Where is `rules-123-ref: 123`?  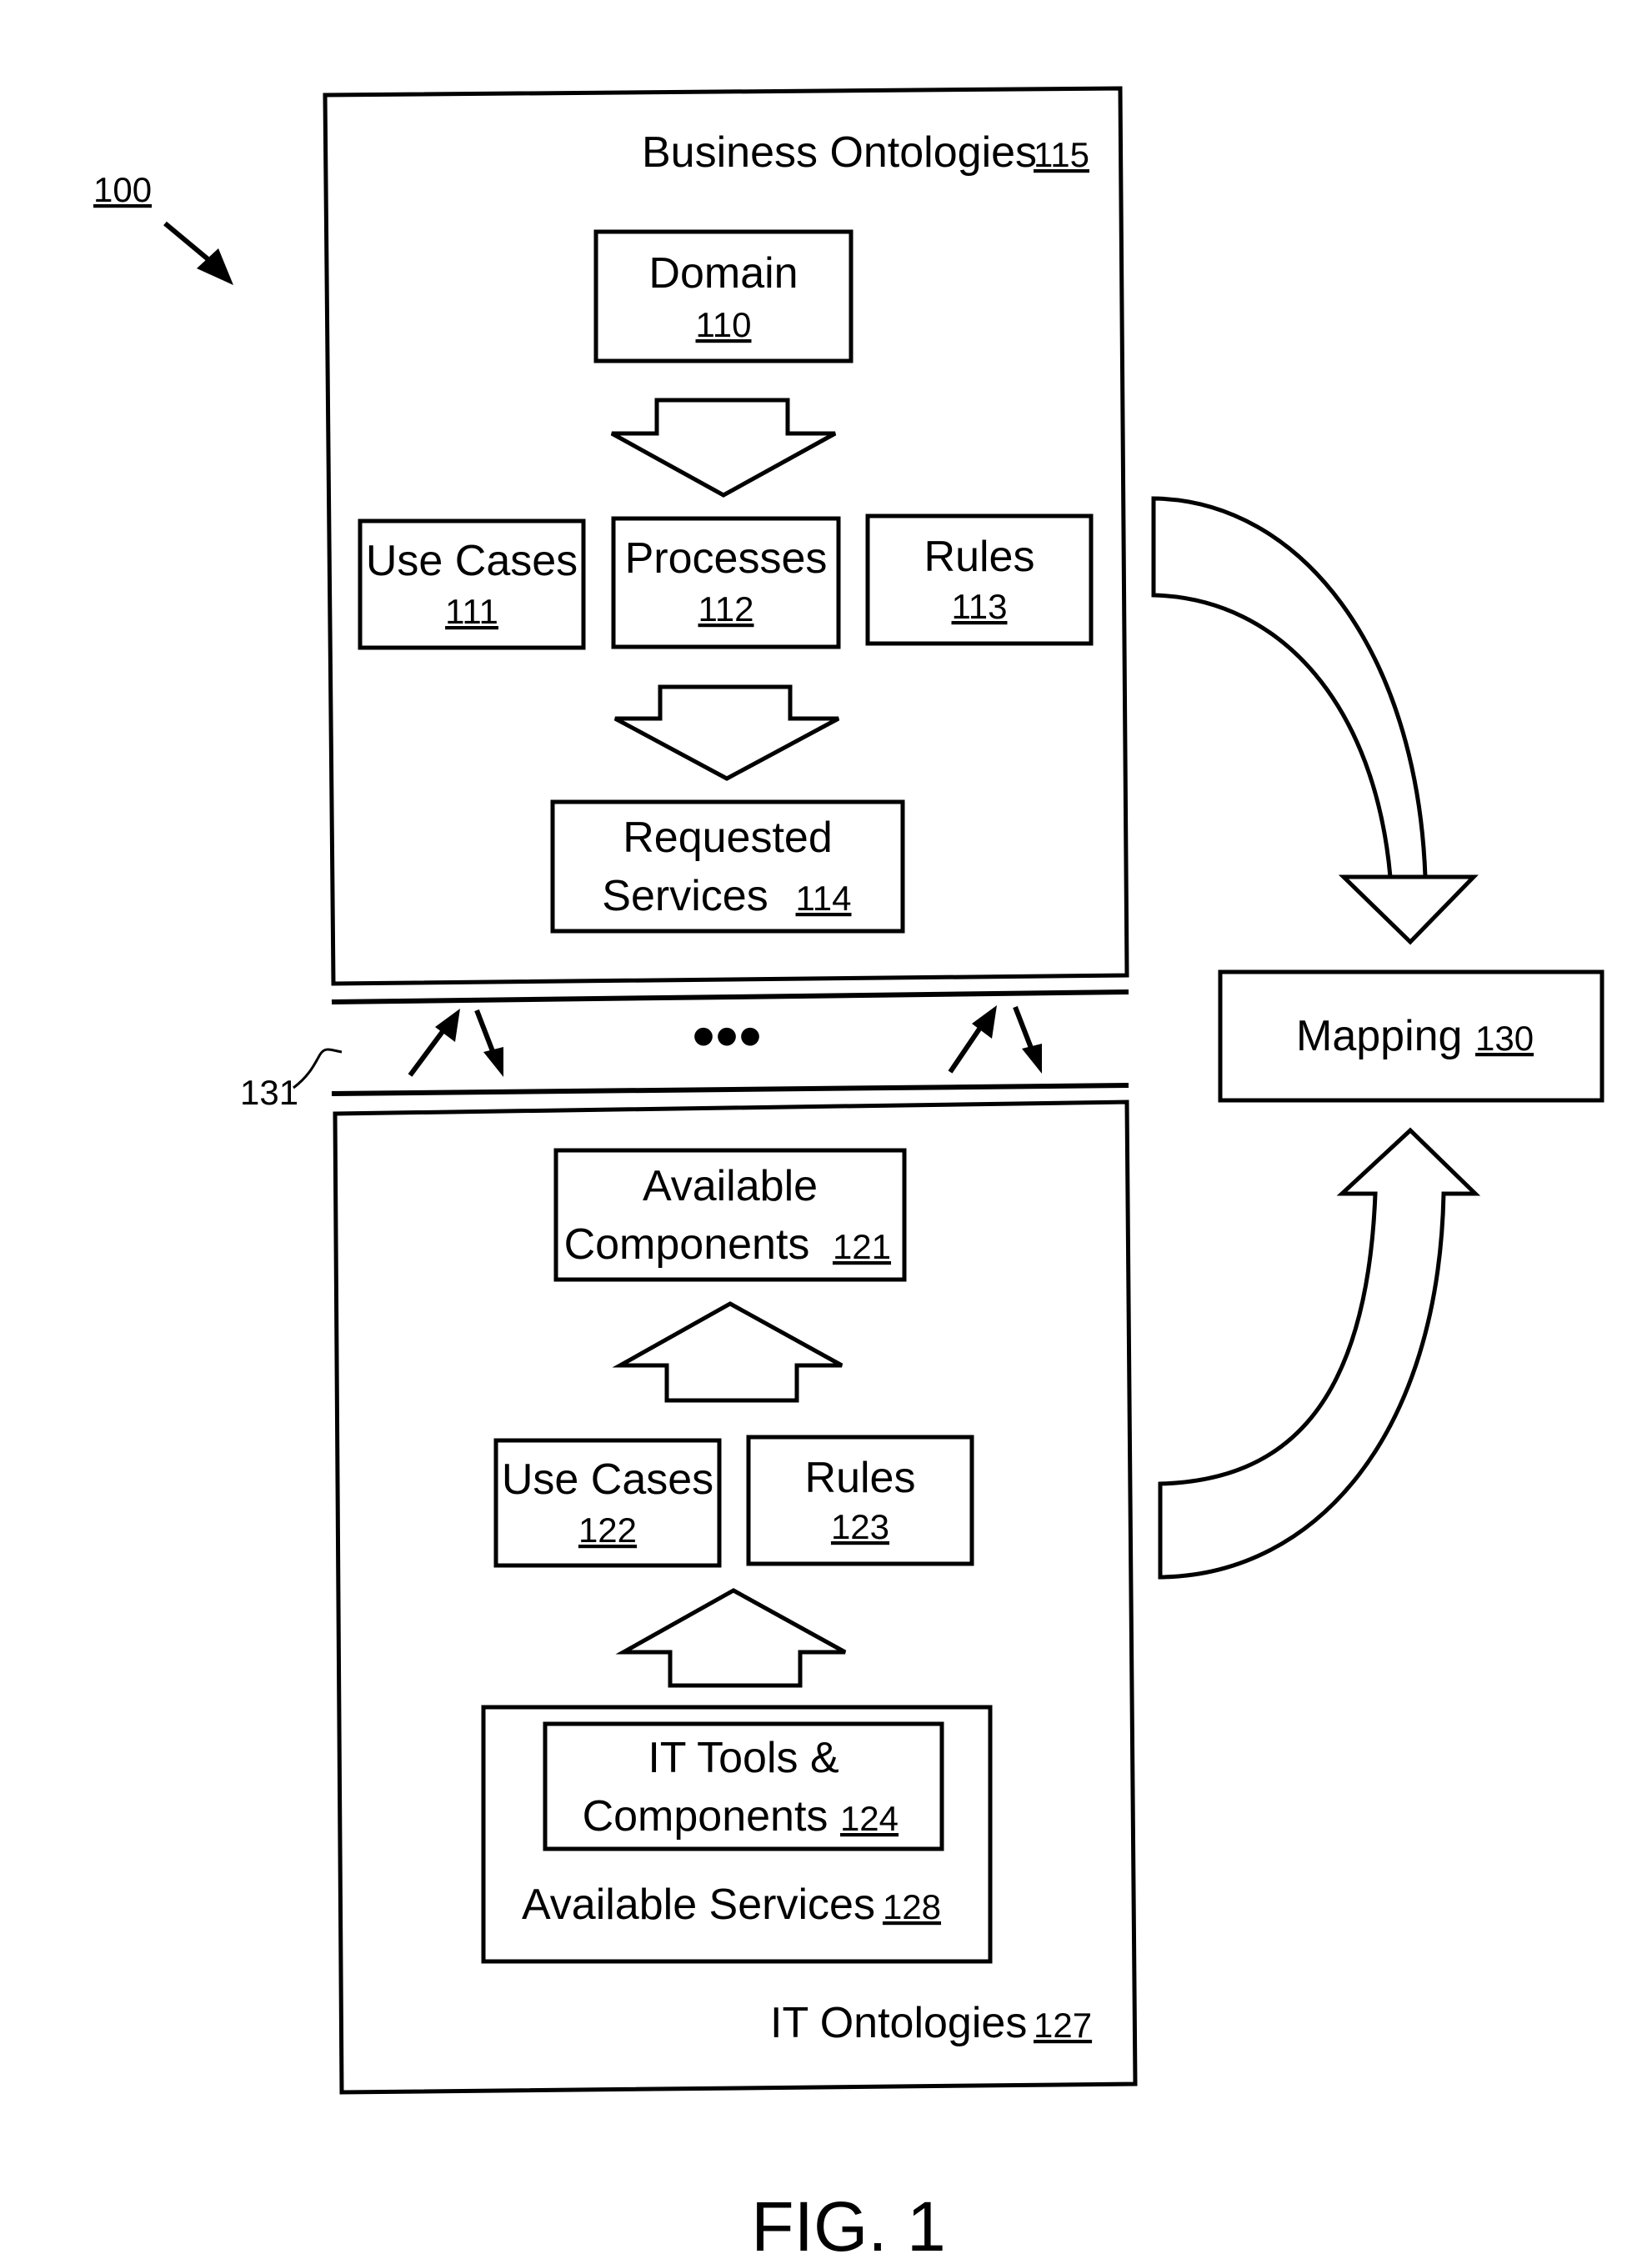 rules-123-ref: 123 is located at coordinates (860, 1526).